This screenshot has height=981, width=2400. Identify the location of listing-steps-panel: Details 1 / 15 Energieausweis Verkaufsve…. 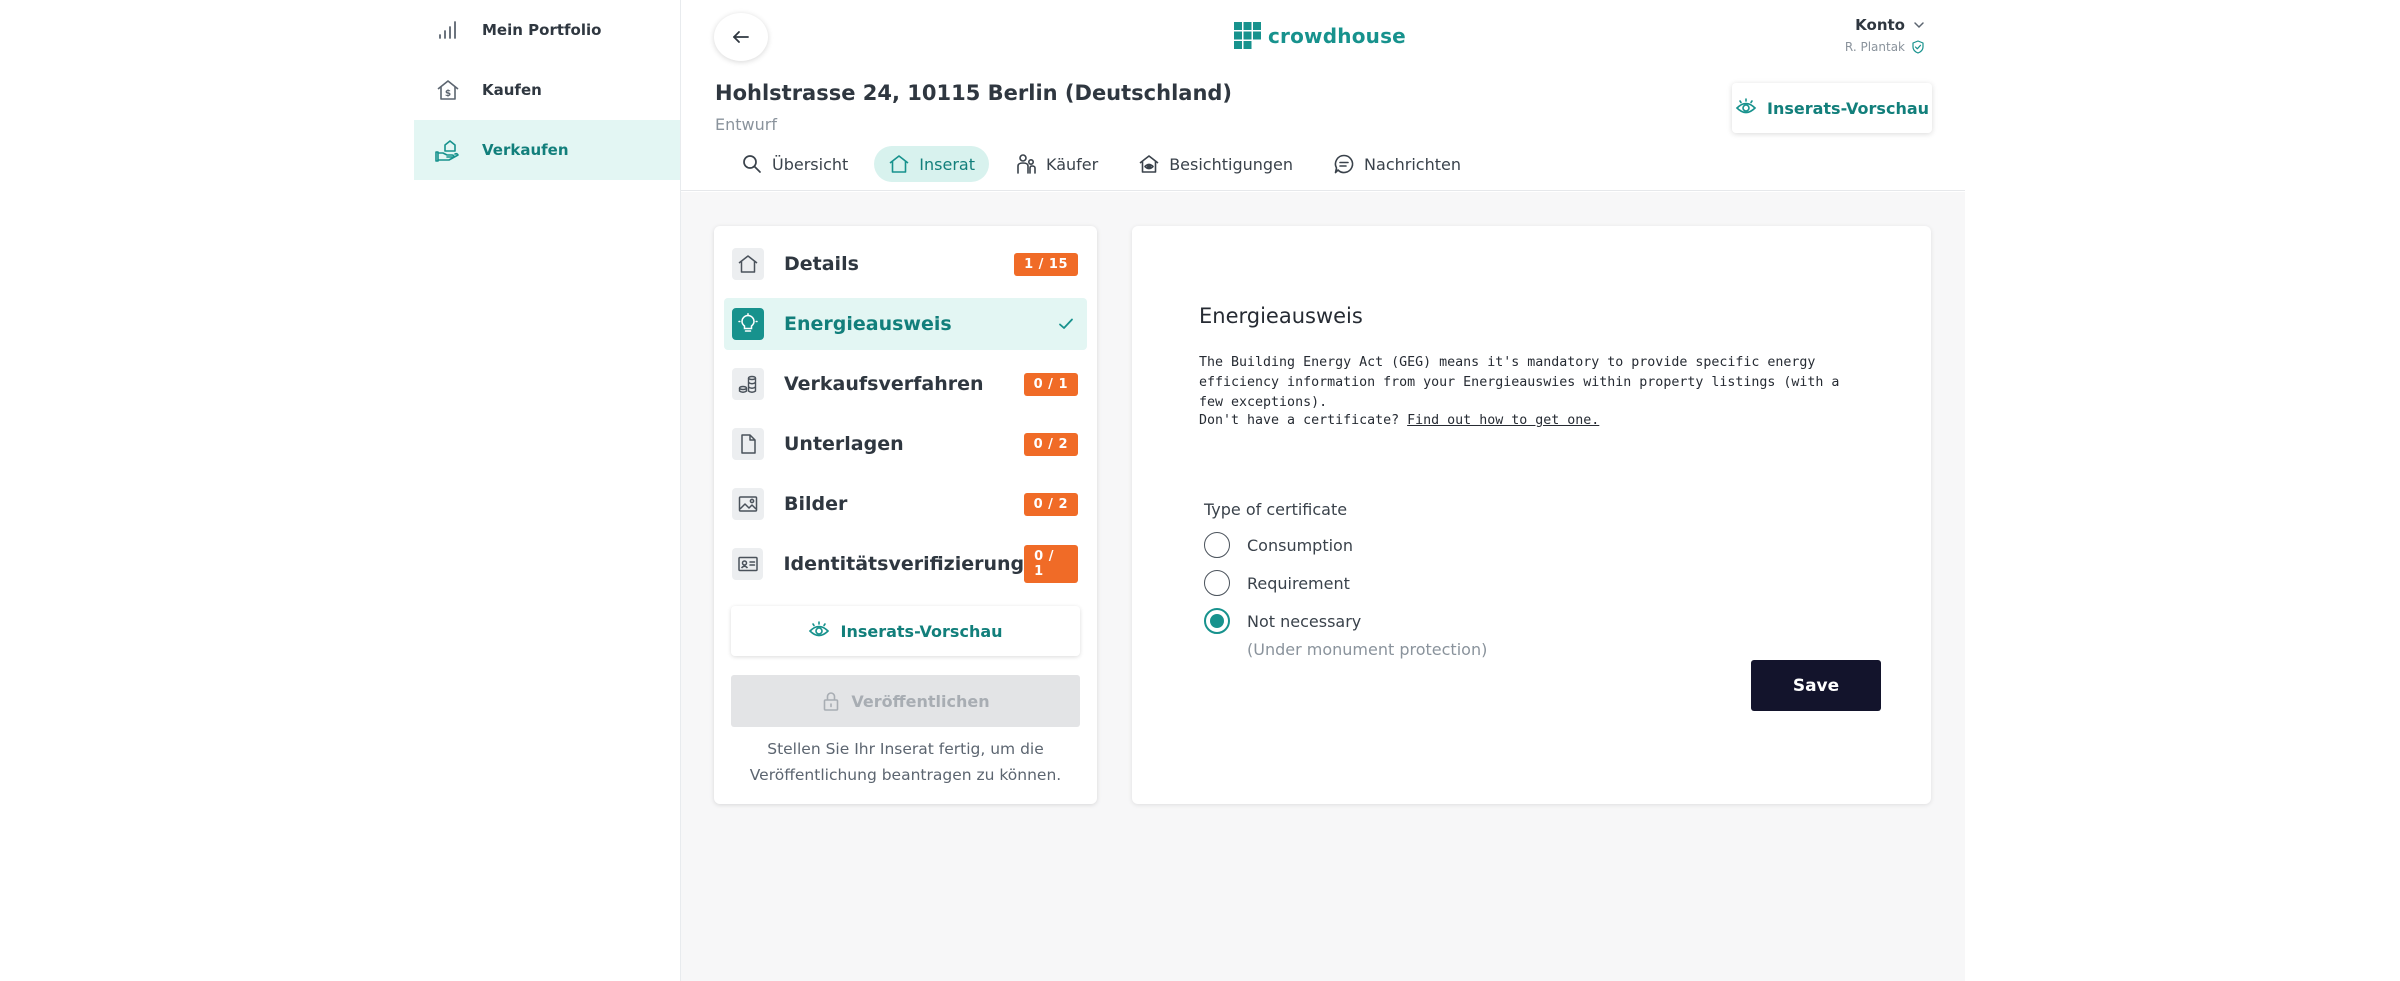
(905, 515).